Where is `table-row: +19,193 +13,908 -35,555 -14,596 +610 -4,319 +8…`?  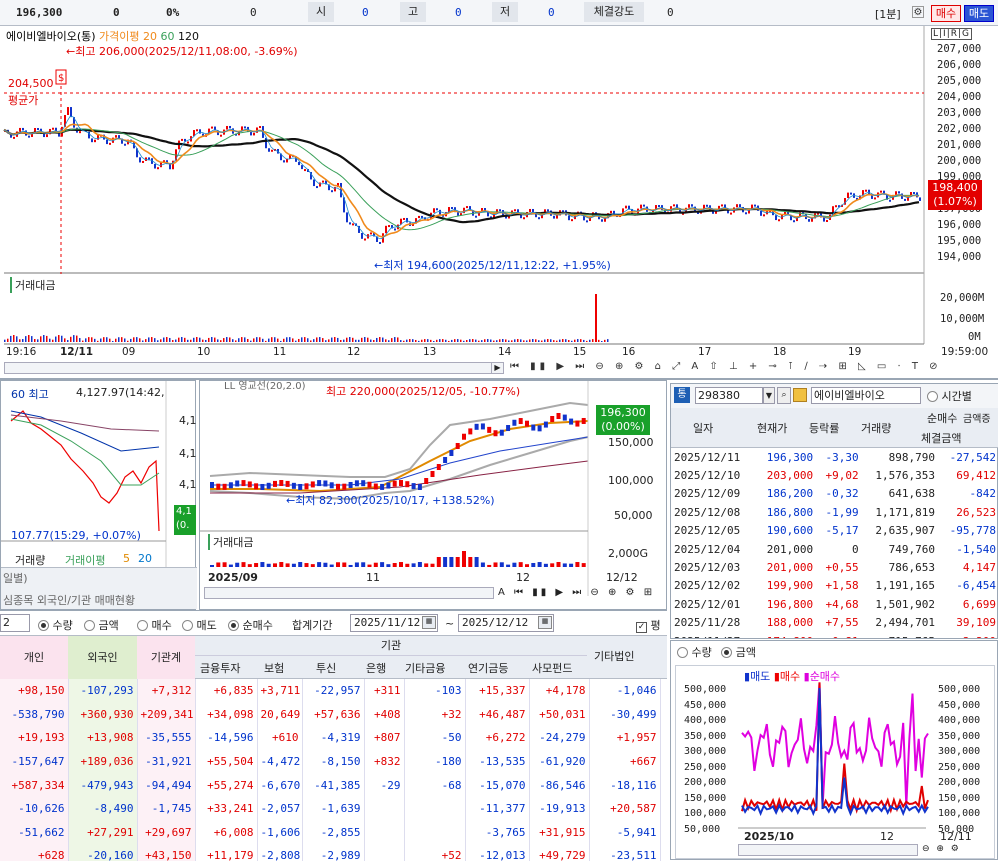 table-row: +19,193 +13,908 -35,555 -14,596 +610 -4,319 +8… is located at coordinates (330, 738).